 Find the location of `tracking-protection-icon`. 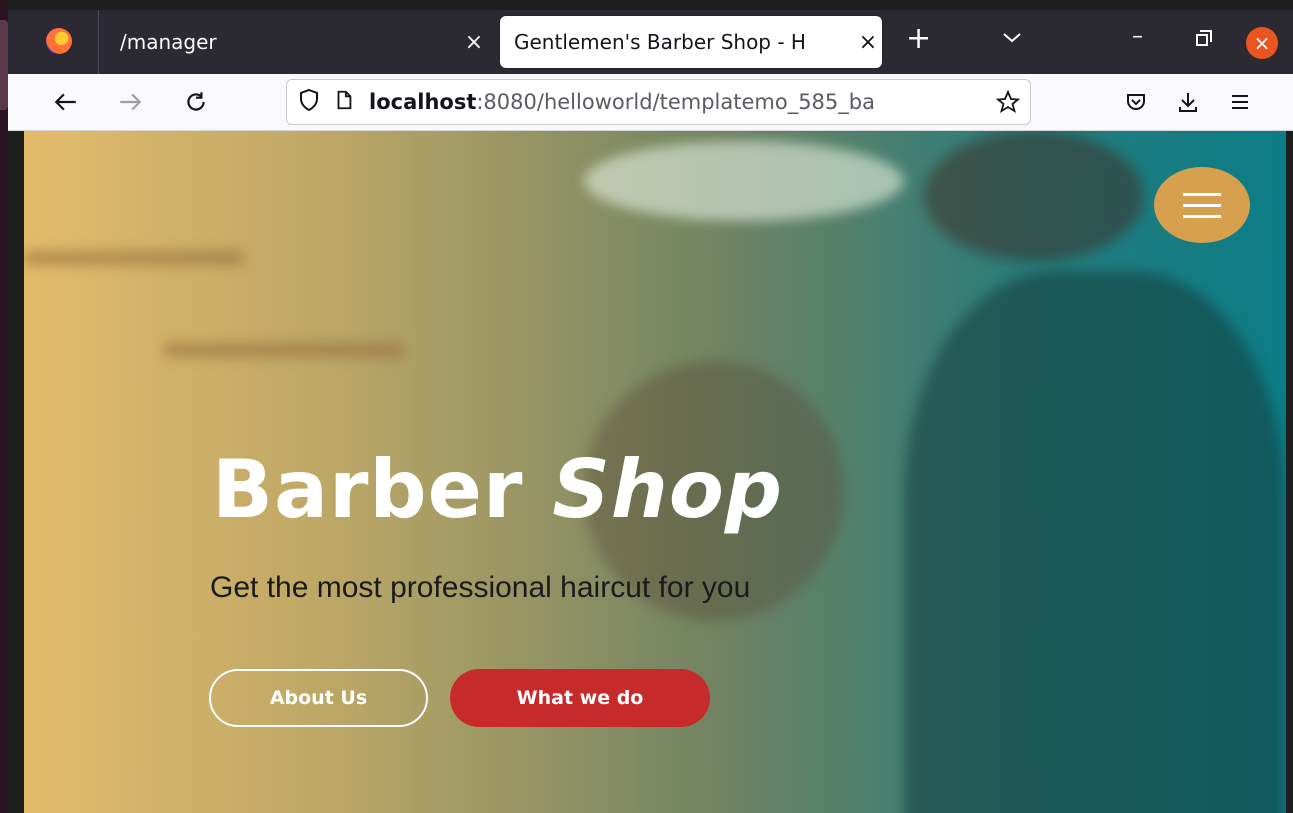

tracking-protection-icon is located at coordinates (315, 102).